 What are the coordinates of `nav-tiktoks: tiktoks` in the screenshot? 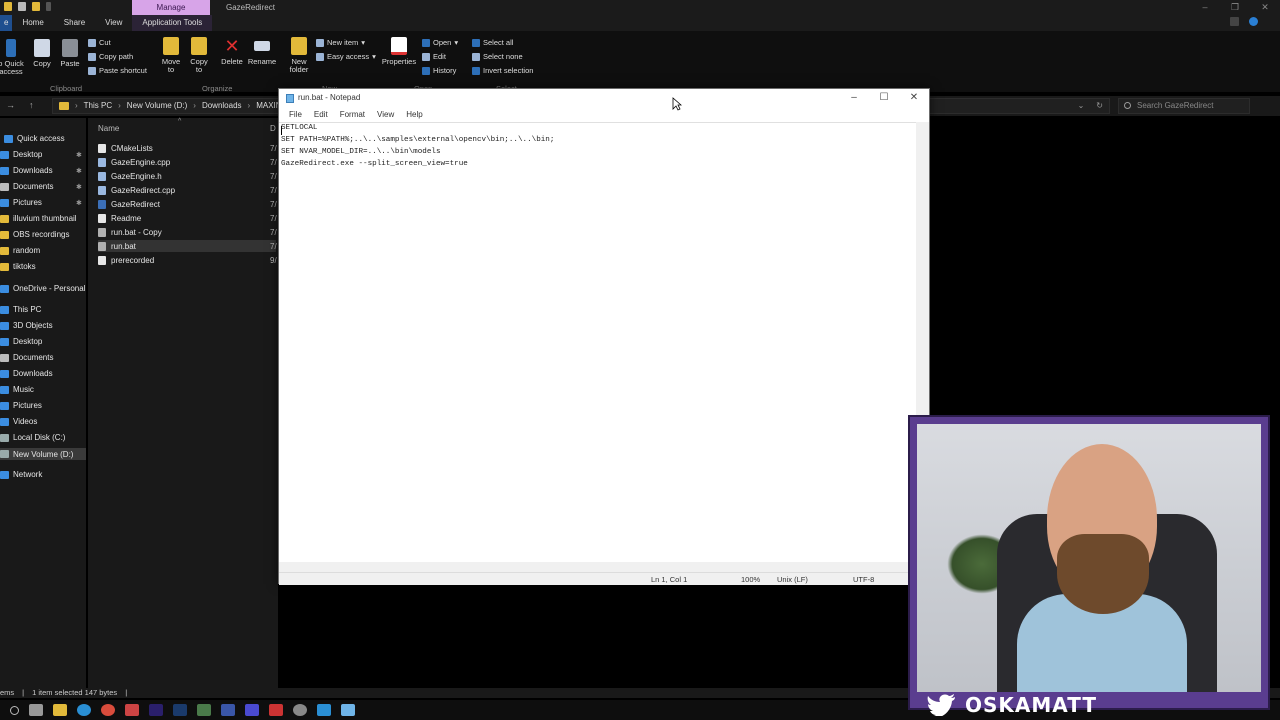 It's located at (18, 266).